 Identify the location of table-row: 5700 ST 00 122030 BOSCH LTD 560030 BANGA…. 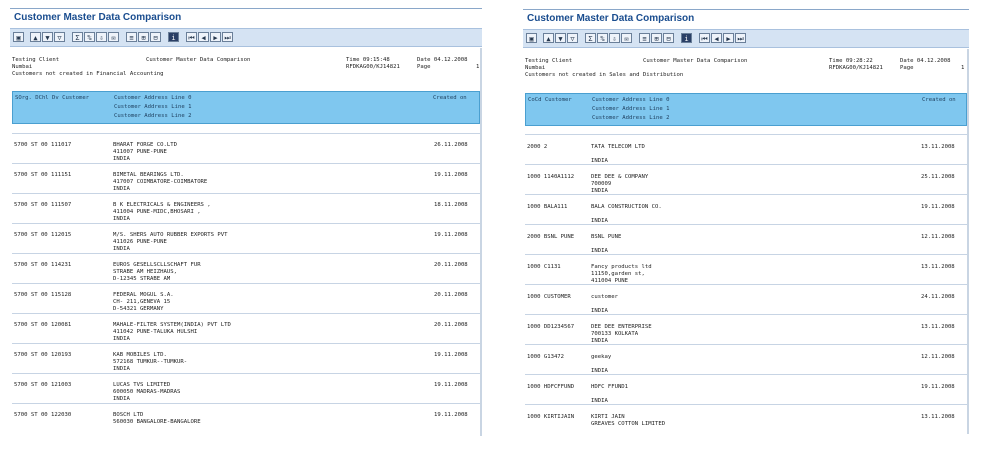
(246, 418).